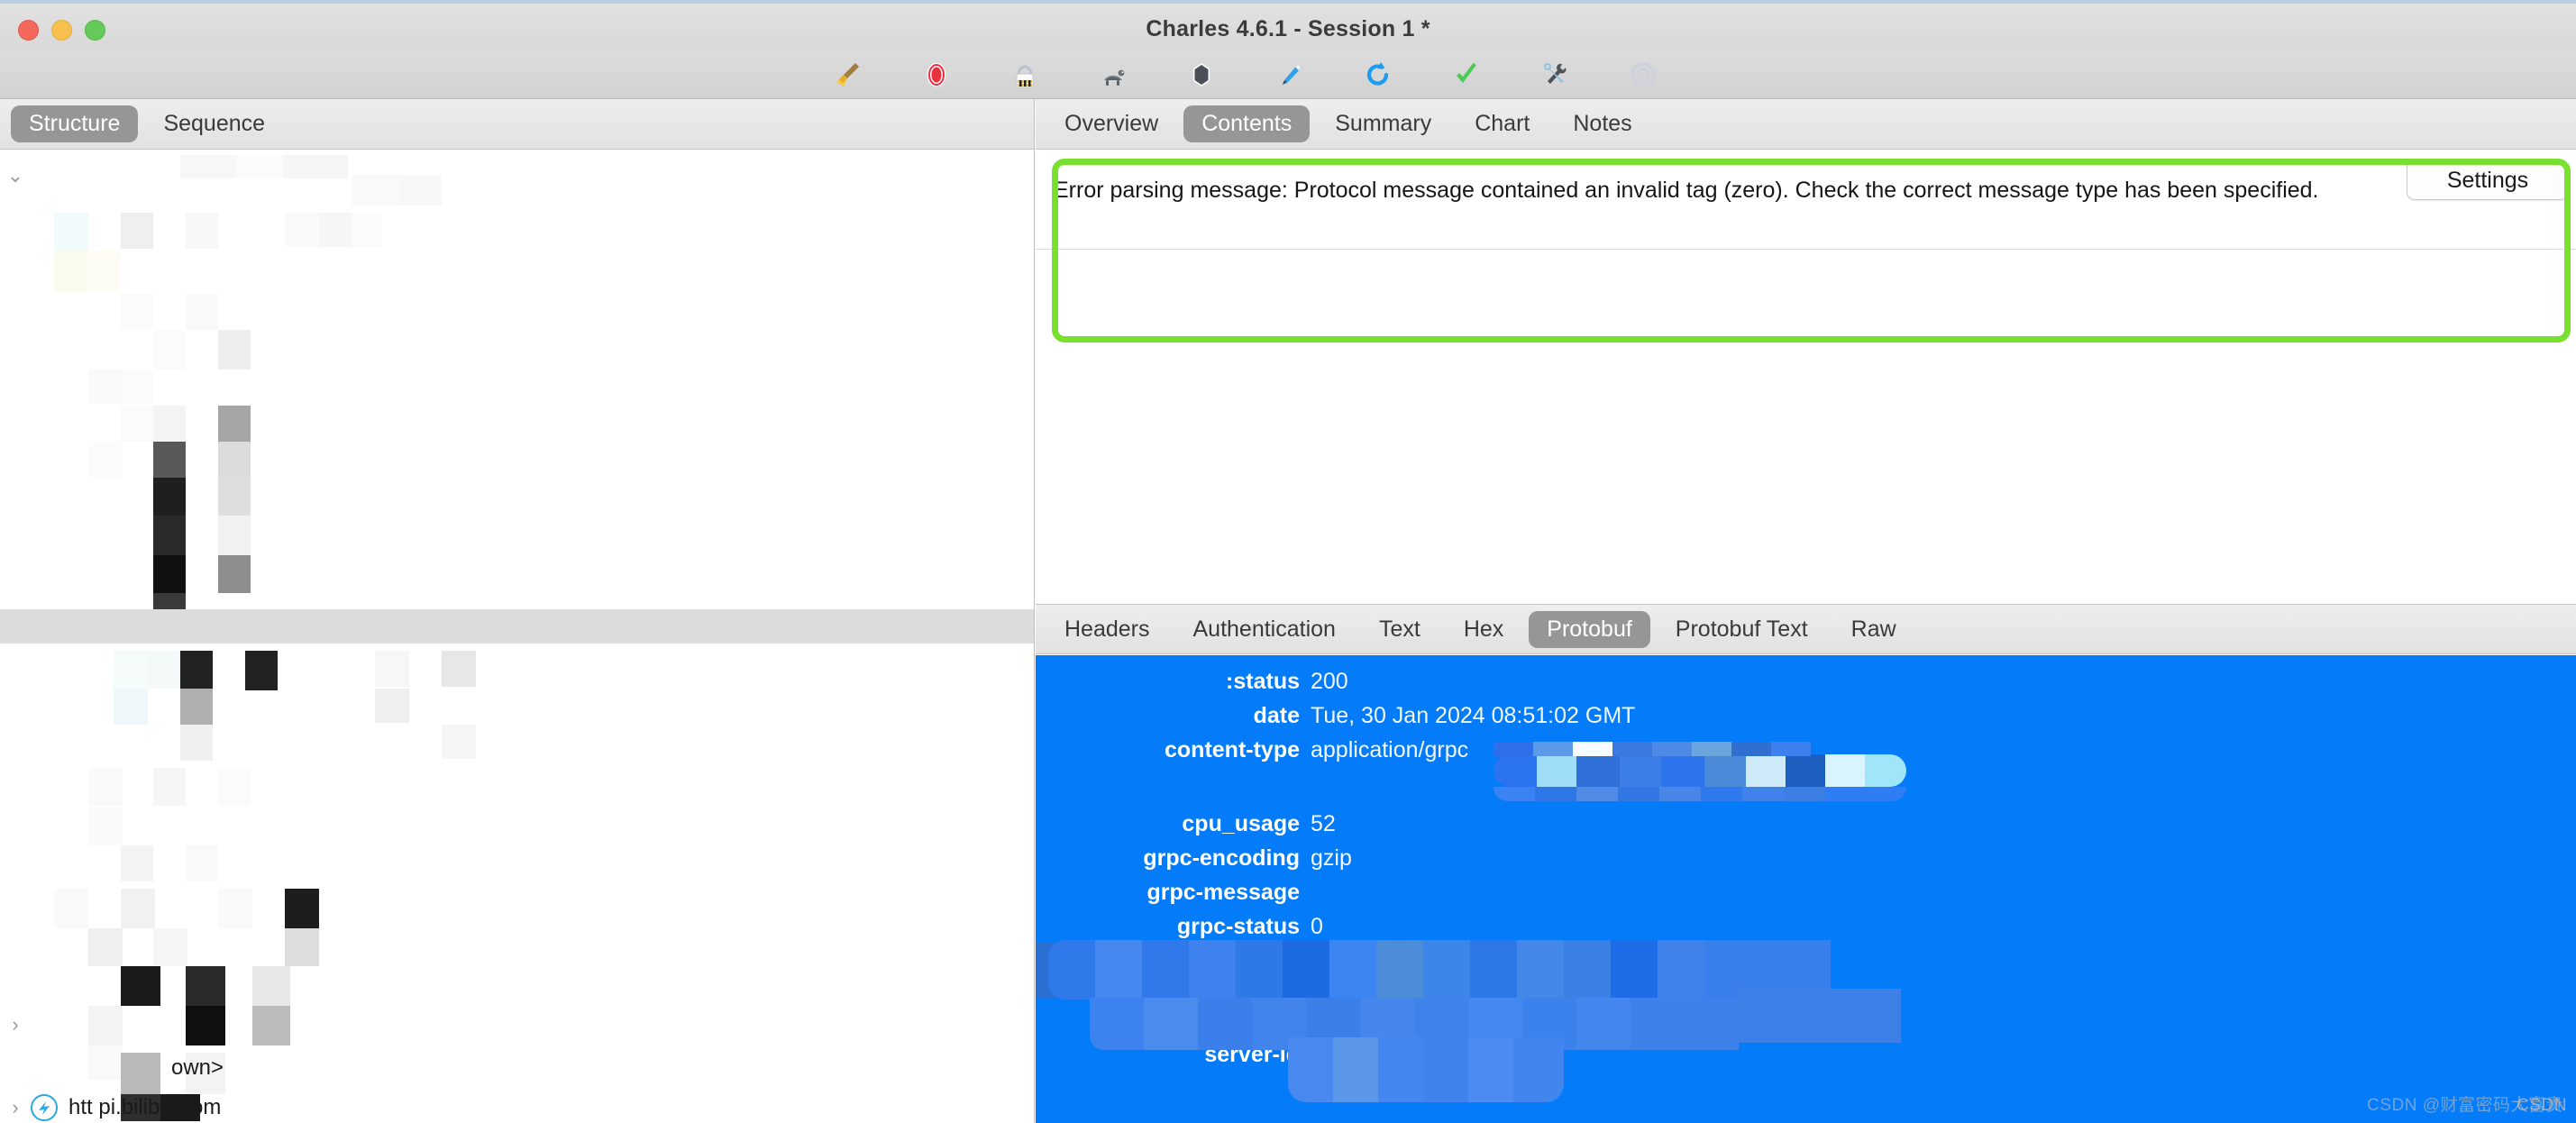  What do you see at coordinates (1329, 681) in the screenshot?
I see `header-value: 200` at bounding box center [1329, 681].